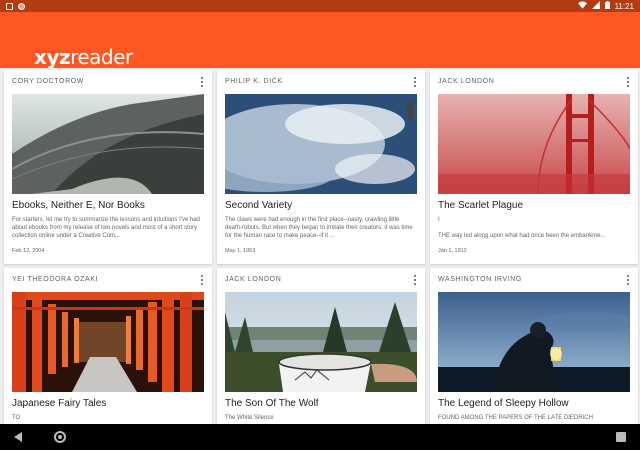 Image resolution: width=640 pixels, height=450 pixels. I want to click on card-title: Second Variety, so click(259, 205).